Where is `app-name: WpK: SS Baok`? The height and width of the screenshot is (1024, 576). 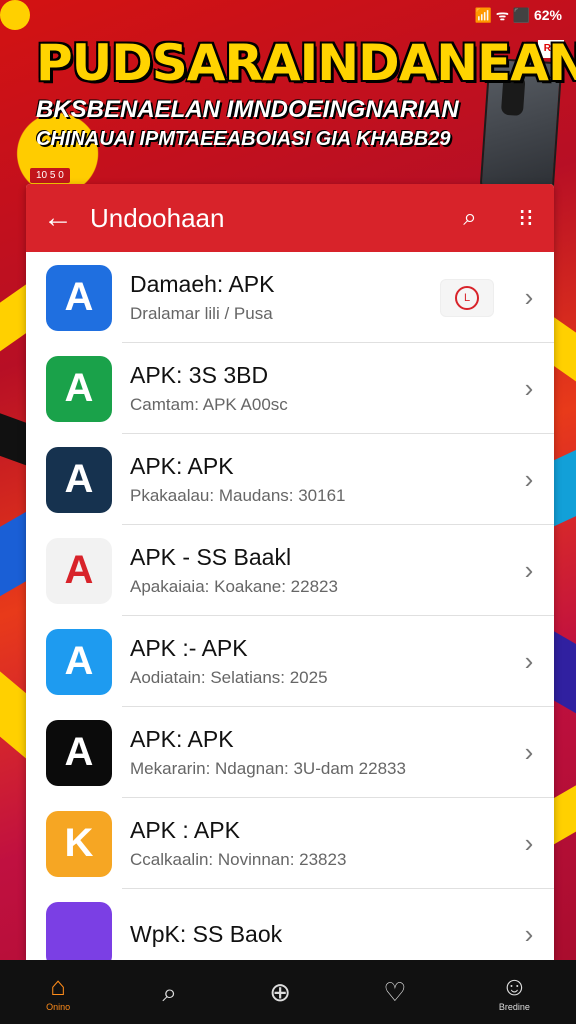
app-name: WpK: SS Baok is located at coordinates (206, 934).